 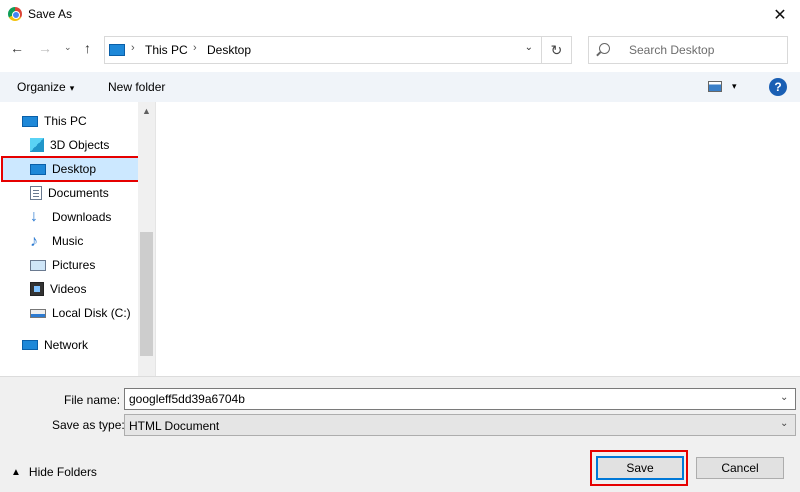 What do you see at coordinates (78, 193) in the screenshot?
I see `sidebar-item-label: Documents` at bounding box center [78, 193].